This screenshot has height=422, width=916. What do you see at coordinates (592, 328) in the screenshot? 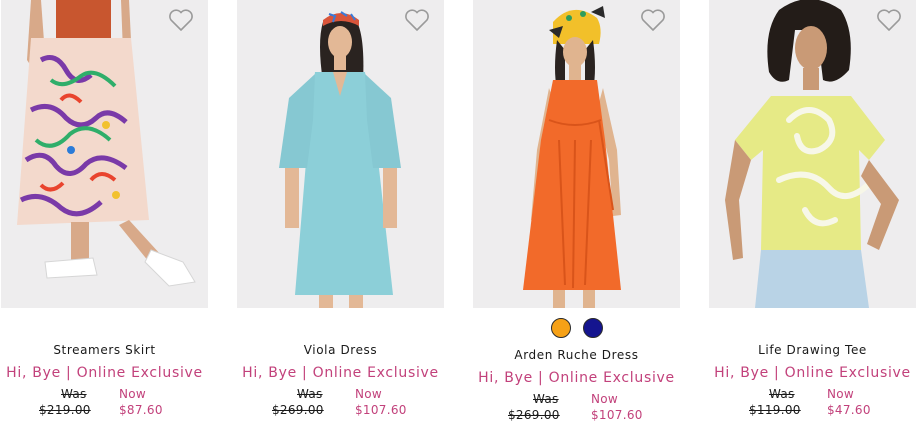
I see `swatch-navy` at bounding box center [592, 328].